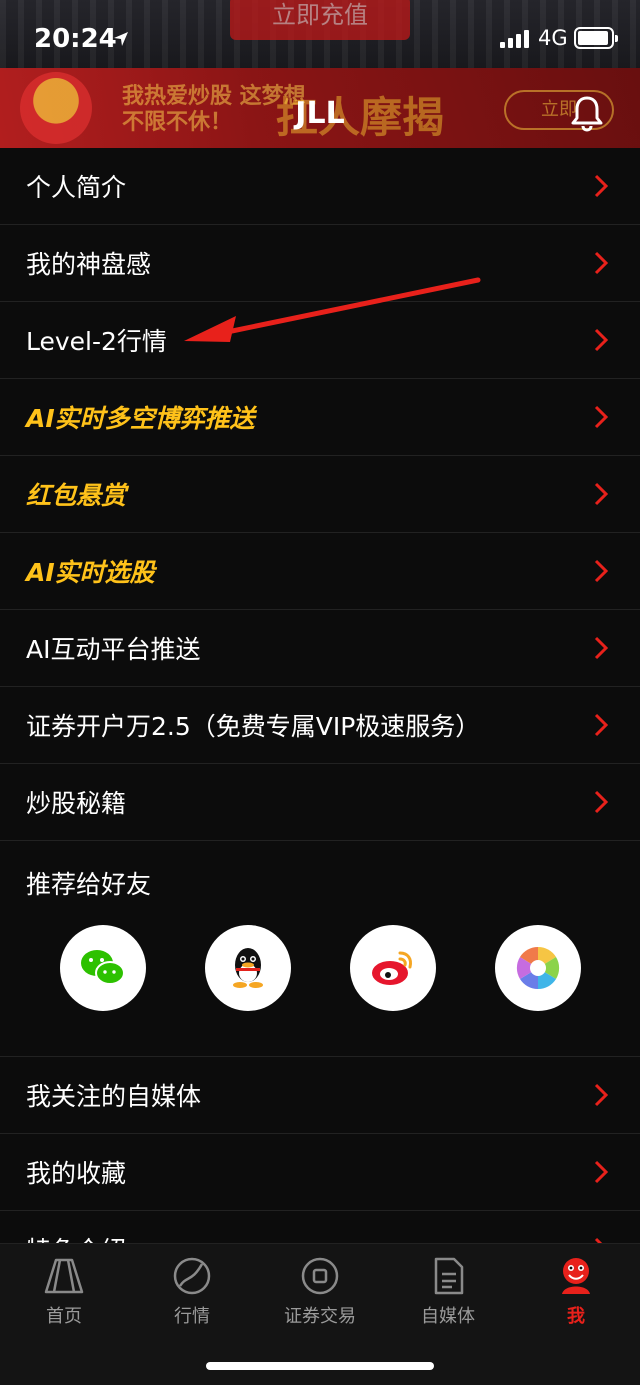 This screenshot has width=640, height=1385. I want to click on menu-item-favorites: 我的收藏, so click(320, 1172).